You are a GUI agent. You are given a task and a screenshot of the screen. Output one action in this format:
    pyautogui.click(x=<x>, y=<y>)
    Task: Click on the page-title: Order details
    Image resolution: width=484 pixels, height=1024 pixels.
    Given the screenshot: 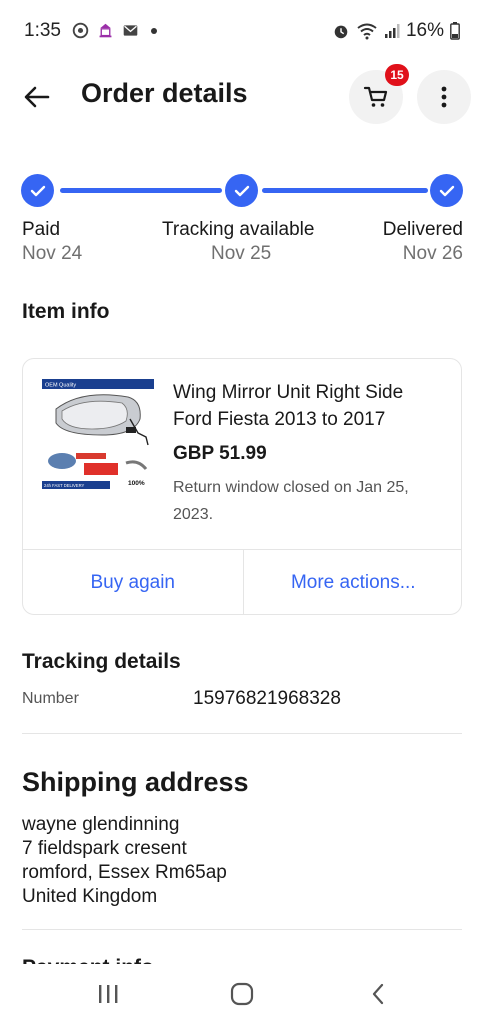 What is the action you would take?
    pyautogui.click(x=164, y=93)
    